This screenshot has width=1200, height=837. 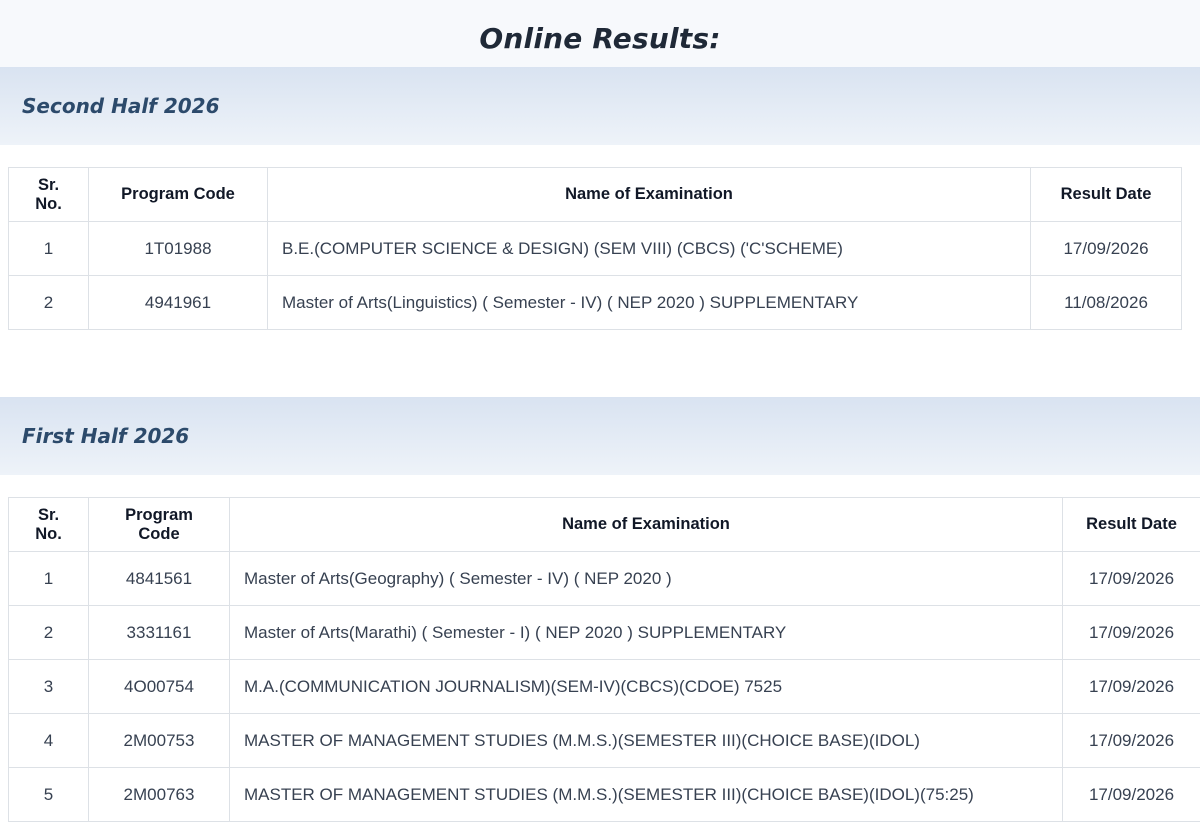 I want to click on cell-sr-no: 3, so click(x=48, y=686).